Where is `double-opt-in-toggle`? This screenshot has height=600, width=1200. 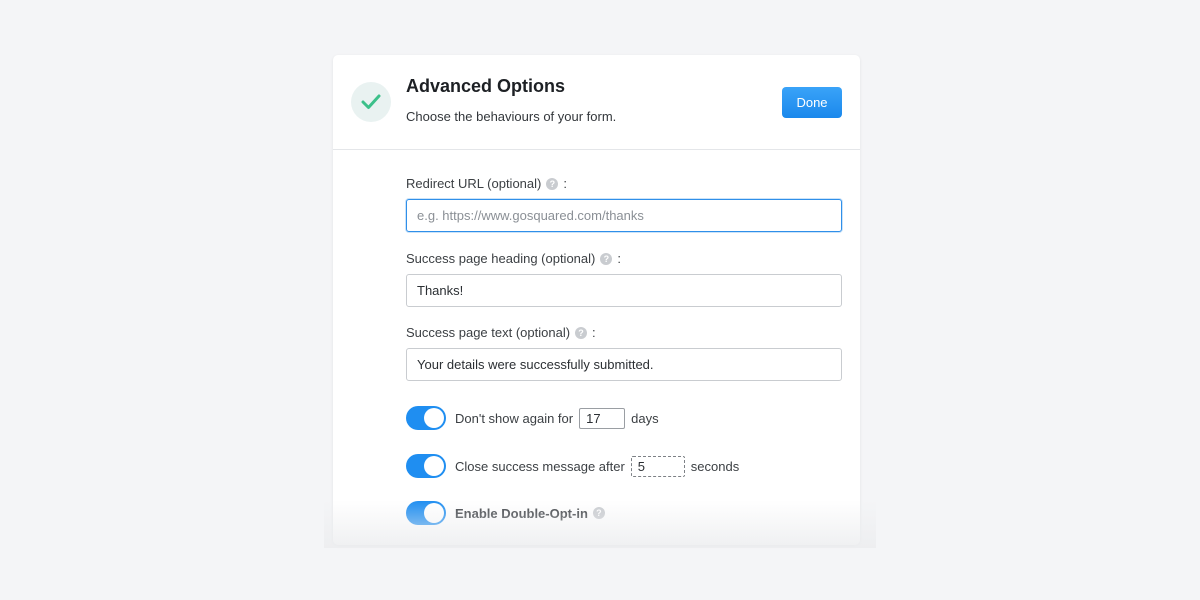
double-opt-in-toggle is located at coordinates (426, 513).